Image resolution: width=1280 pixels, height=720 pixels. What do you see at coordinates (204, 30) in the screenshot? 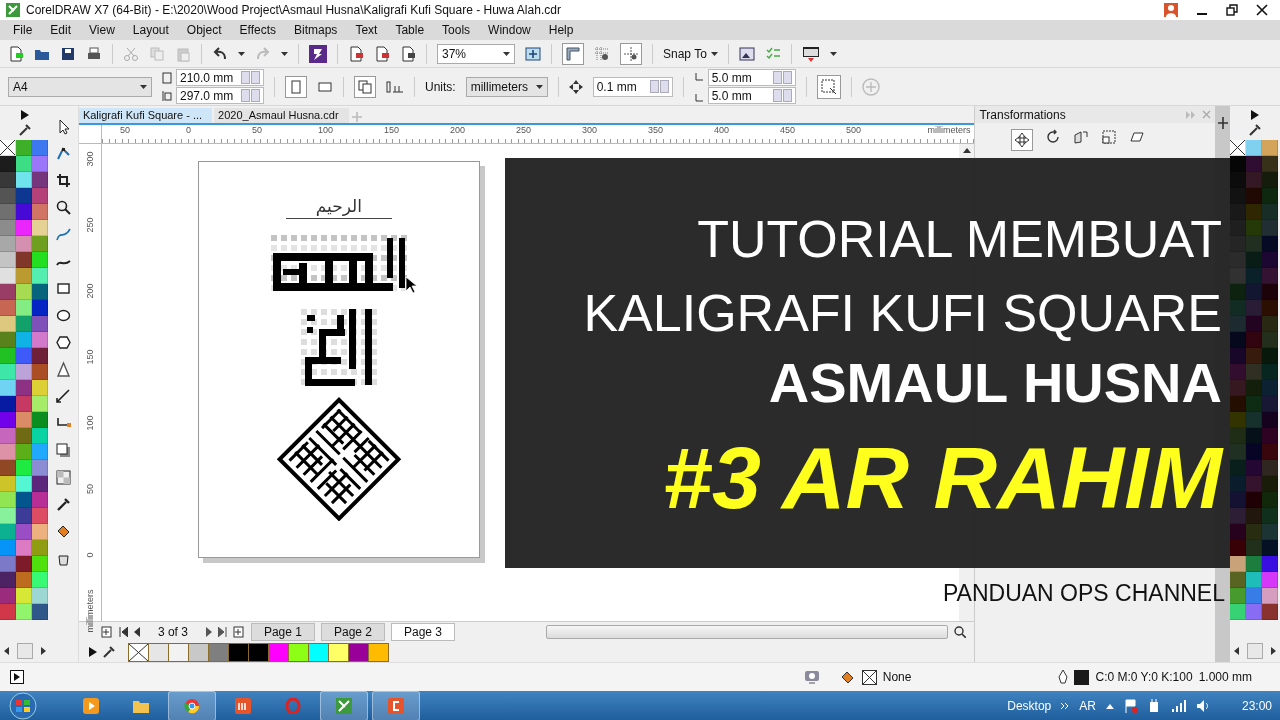
I see `menu-item: Object` at bounding box center [204, 30].